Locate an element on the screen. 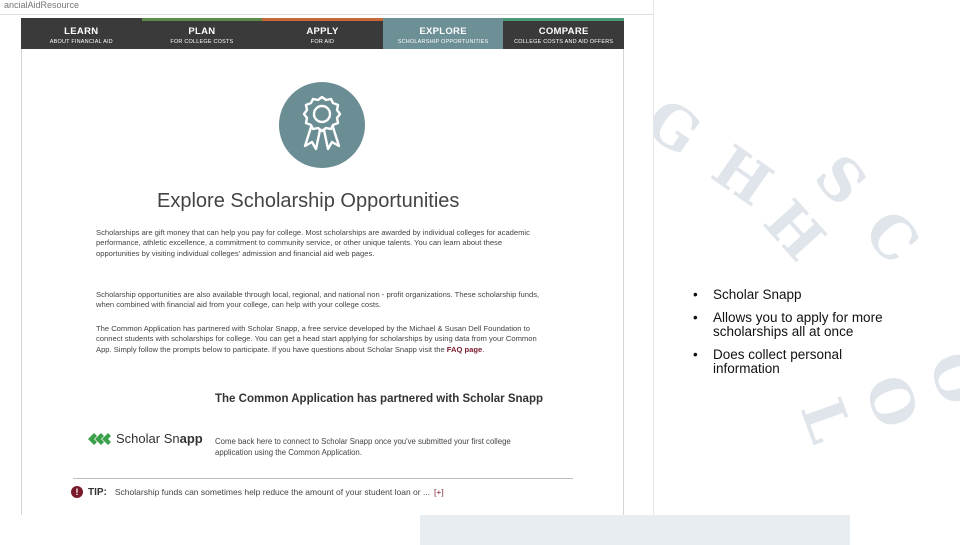 The image size is (960, 545). faq-link: FAQ page is located at coordinates (464, 349).